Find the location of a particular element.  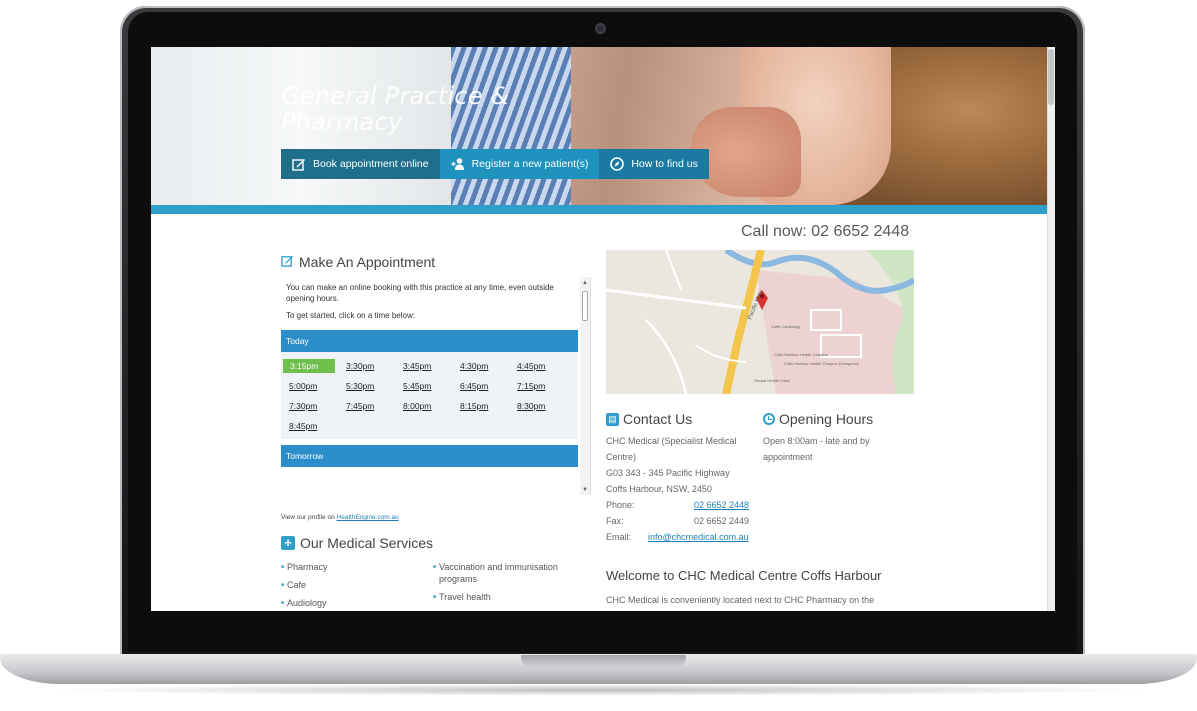

time-slot: 7:45pm is located at coordinates (374, 406).